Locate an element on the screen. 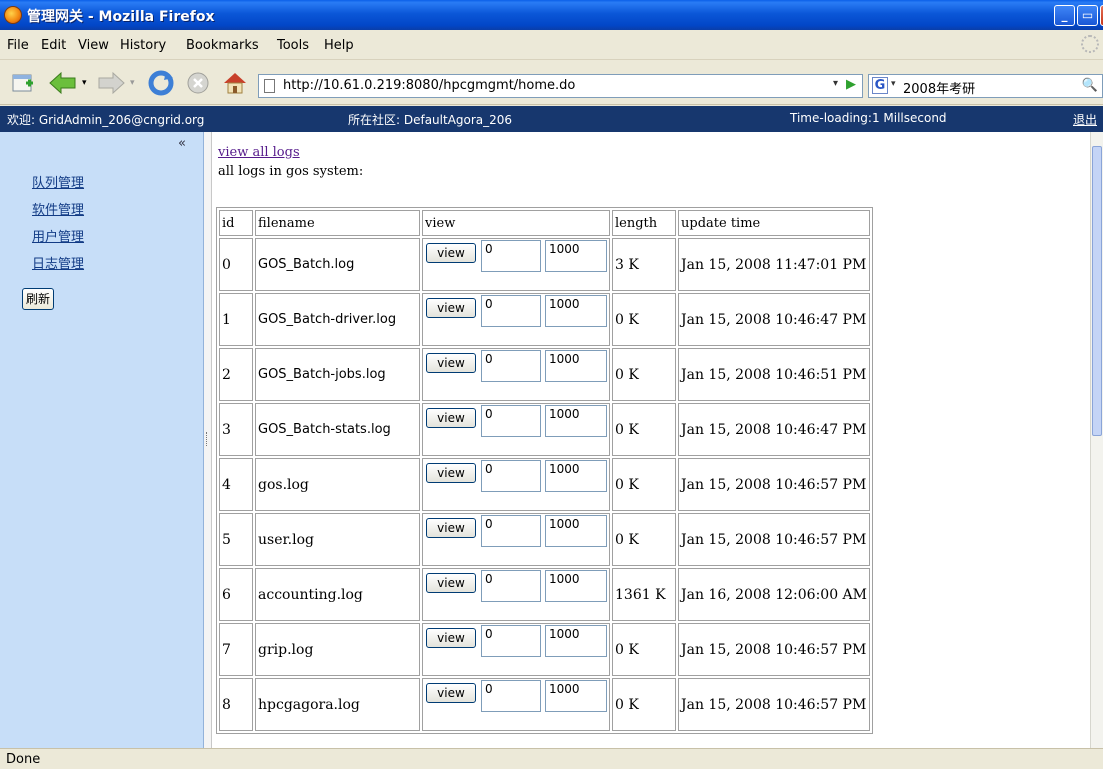  logs-caption: all logs in gos system: is located at coordinates (291, 171).